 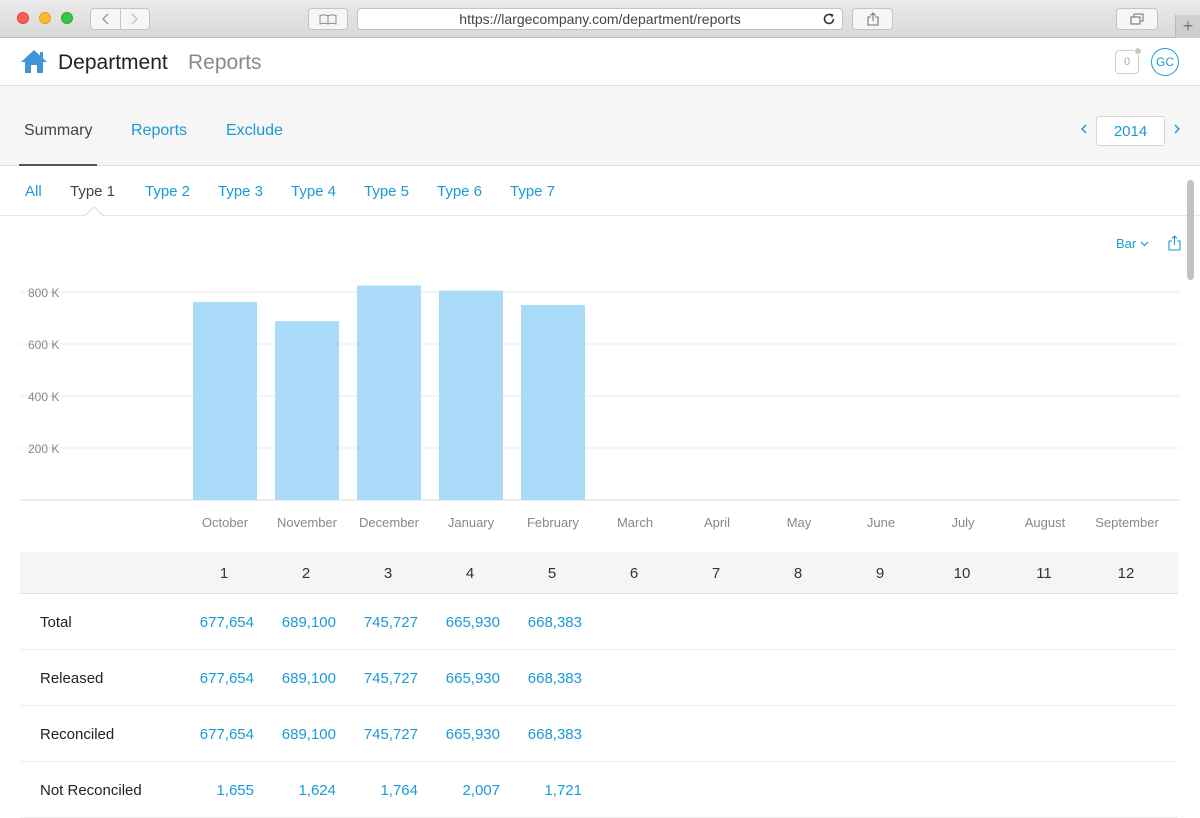 What do you see at coordinates (553, 522) in the screenshot?
I see `x-tick-label: February` at bounding box center [553, 522].